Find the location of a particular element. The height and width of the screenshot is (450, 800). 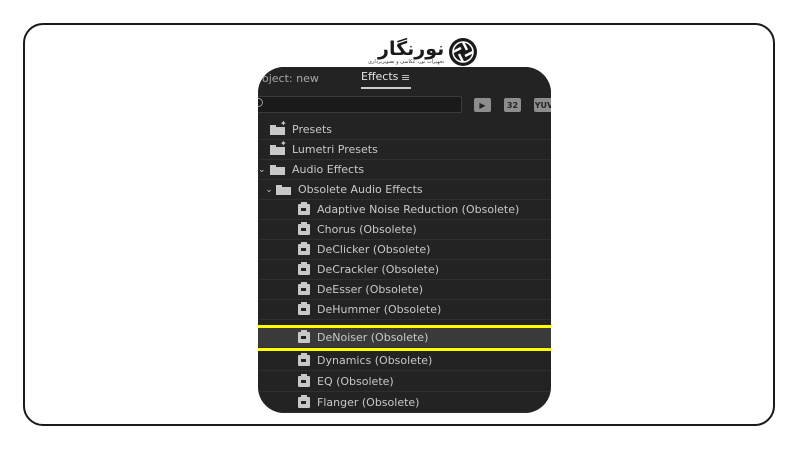

list-item-label: EQ (Obsolete) is located at coordinates (355, 381).